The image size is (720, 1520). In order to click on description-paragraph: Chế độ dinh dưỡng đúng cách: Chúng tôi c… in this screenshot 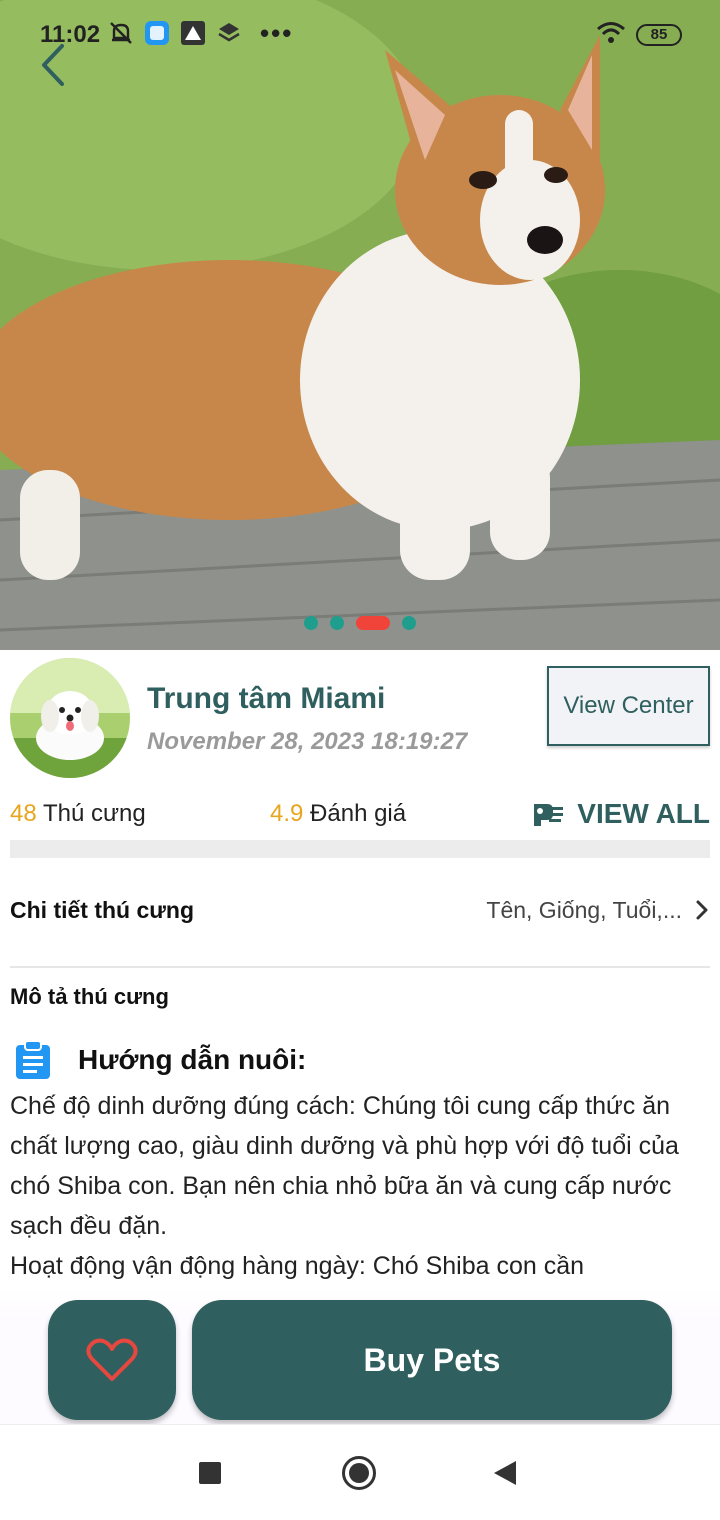, I will do `click(344, 1166)`.